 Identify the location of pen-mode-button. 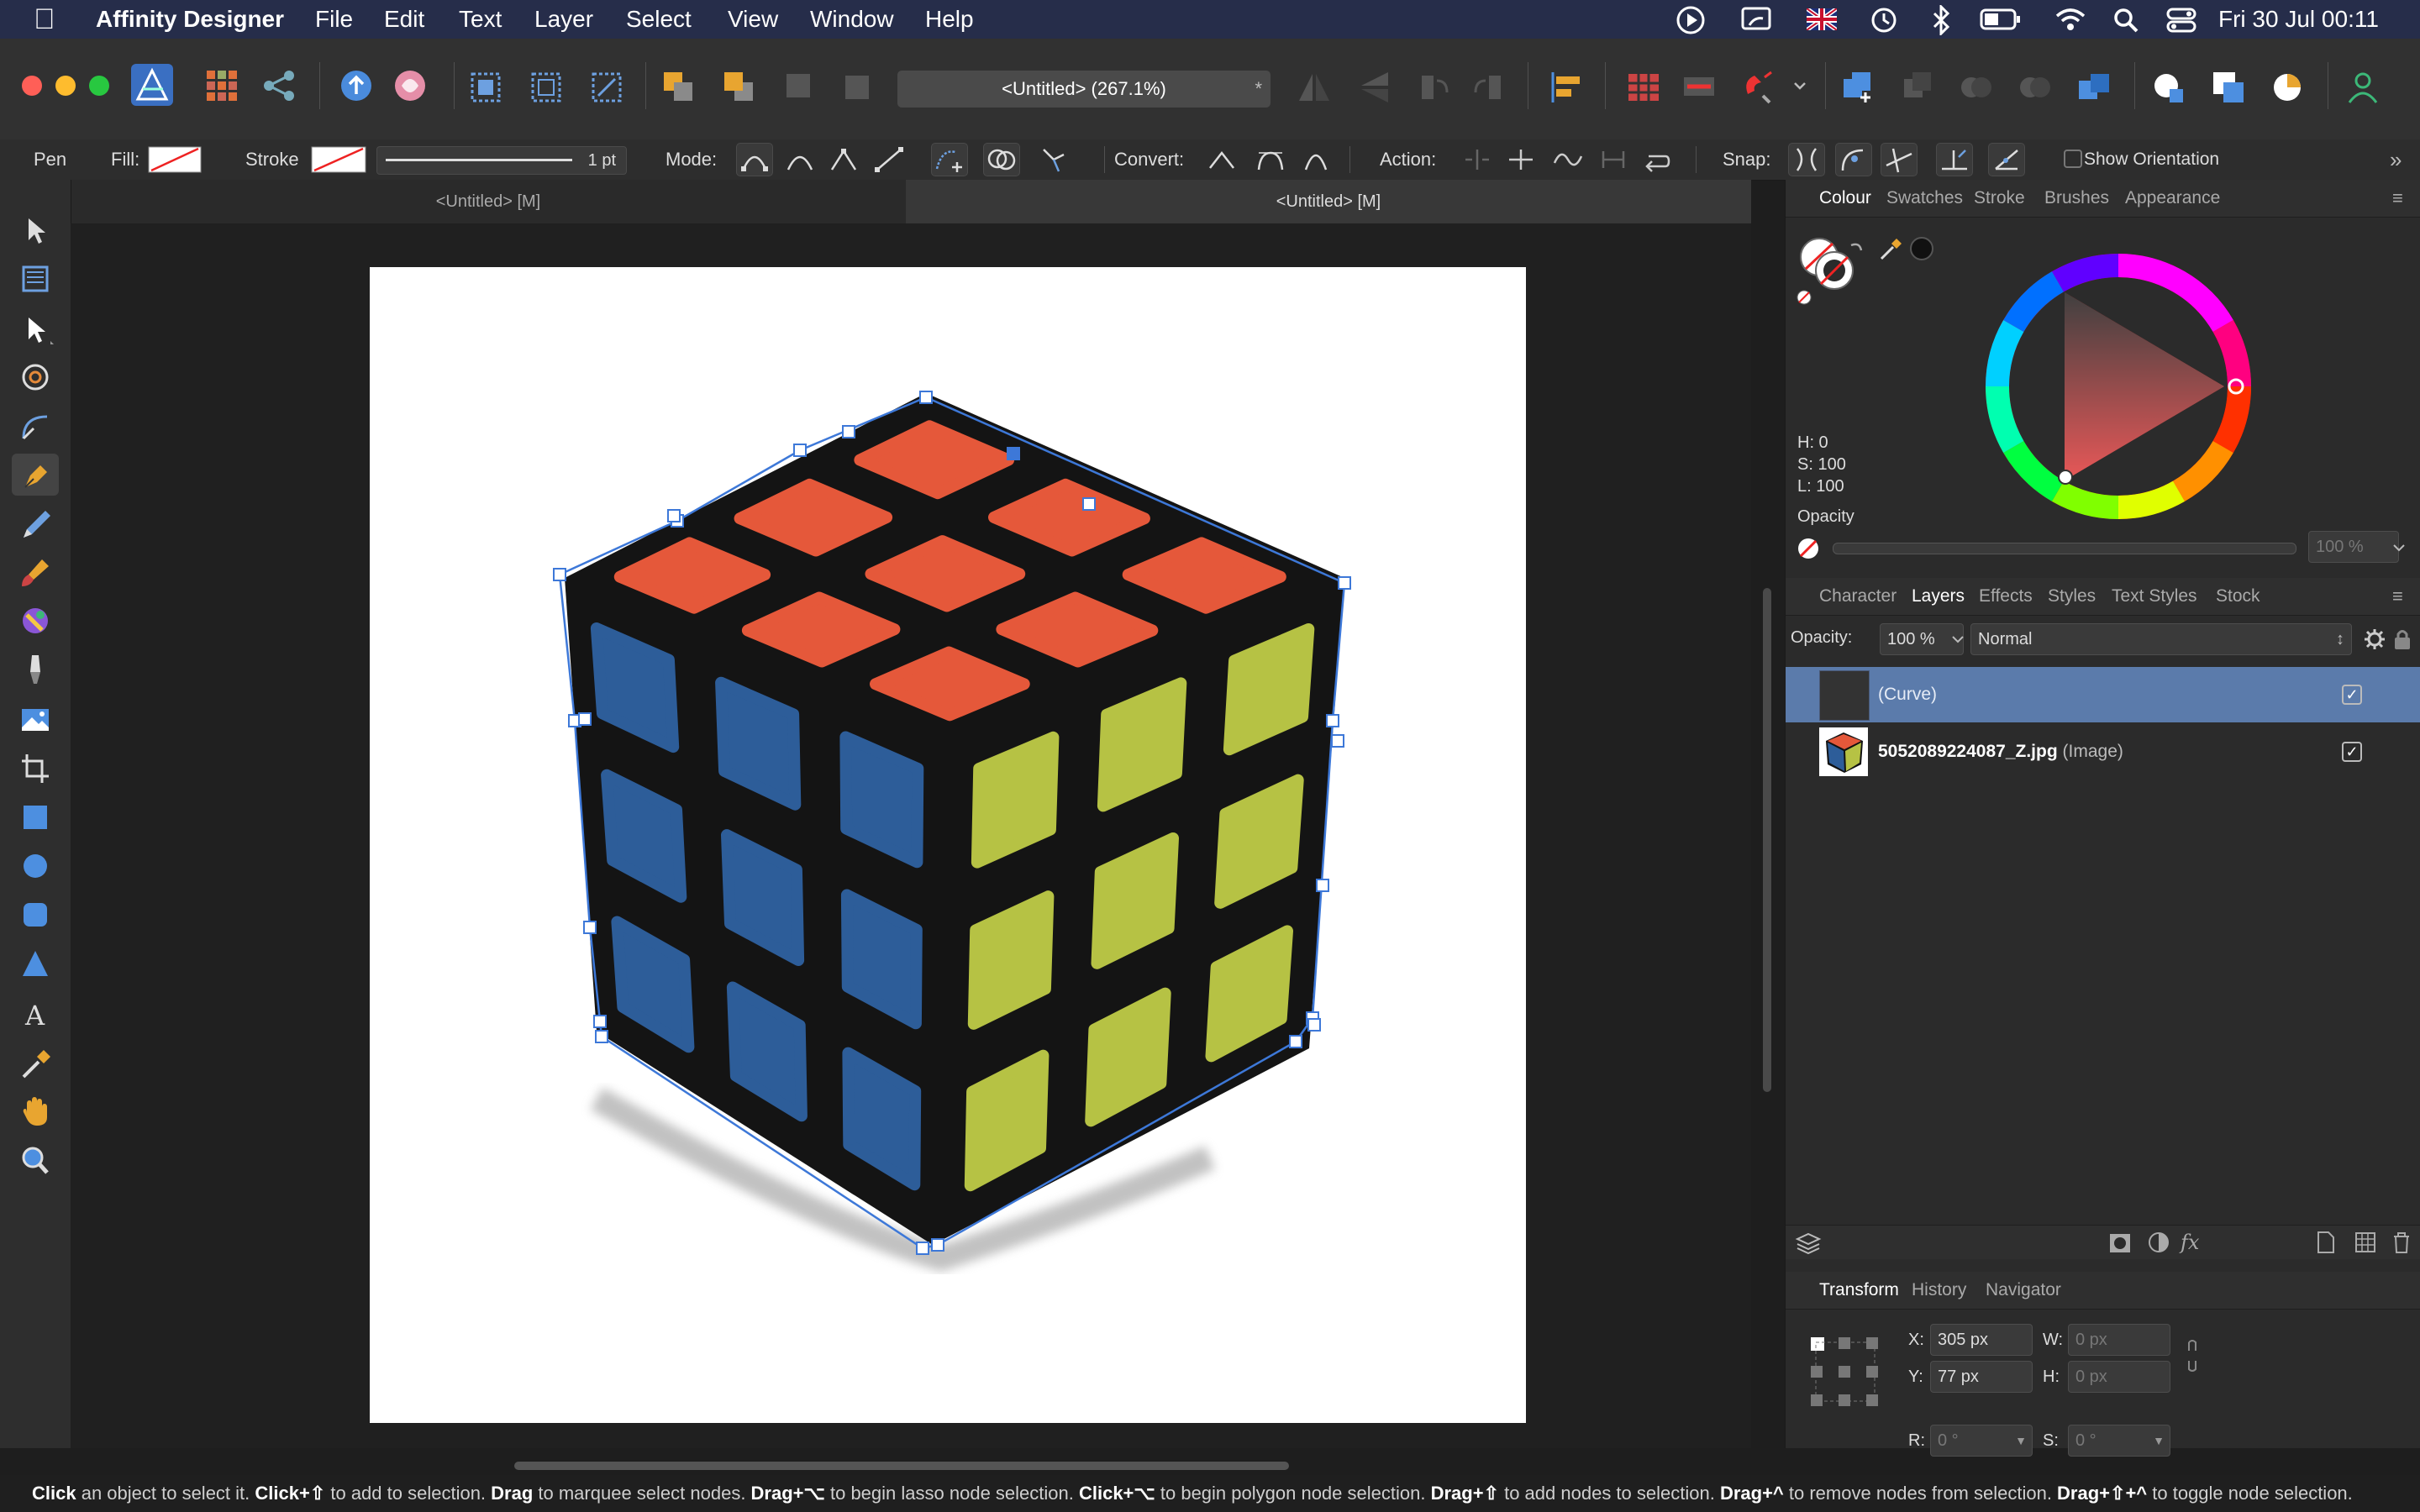
(754, 159).